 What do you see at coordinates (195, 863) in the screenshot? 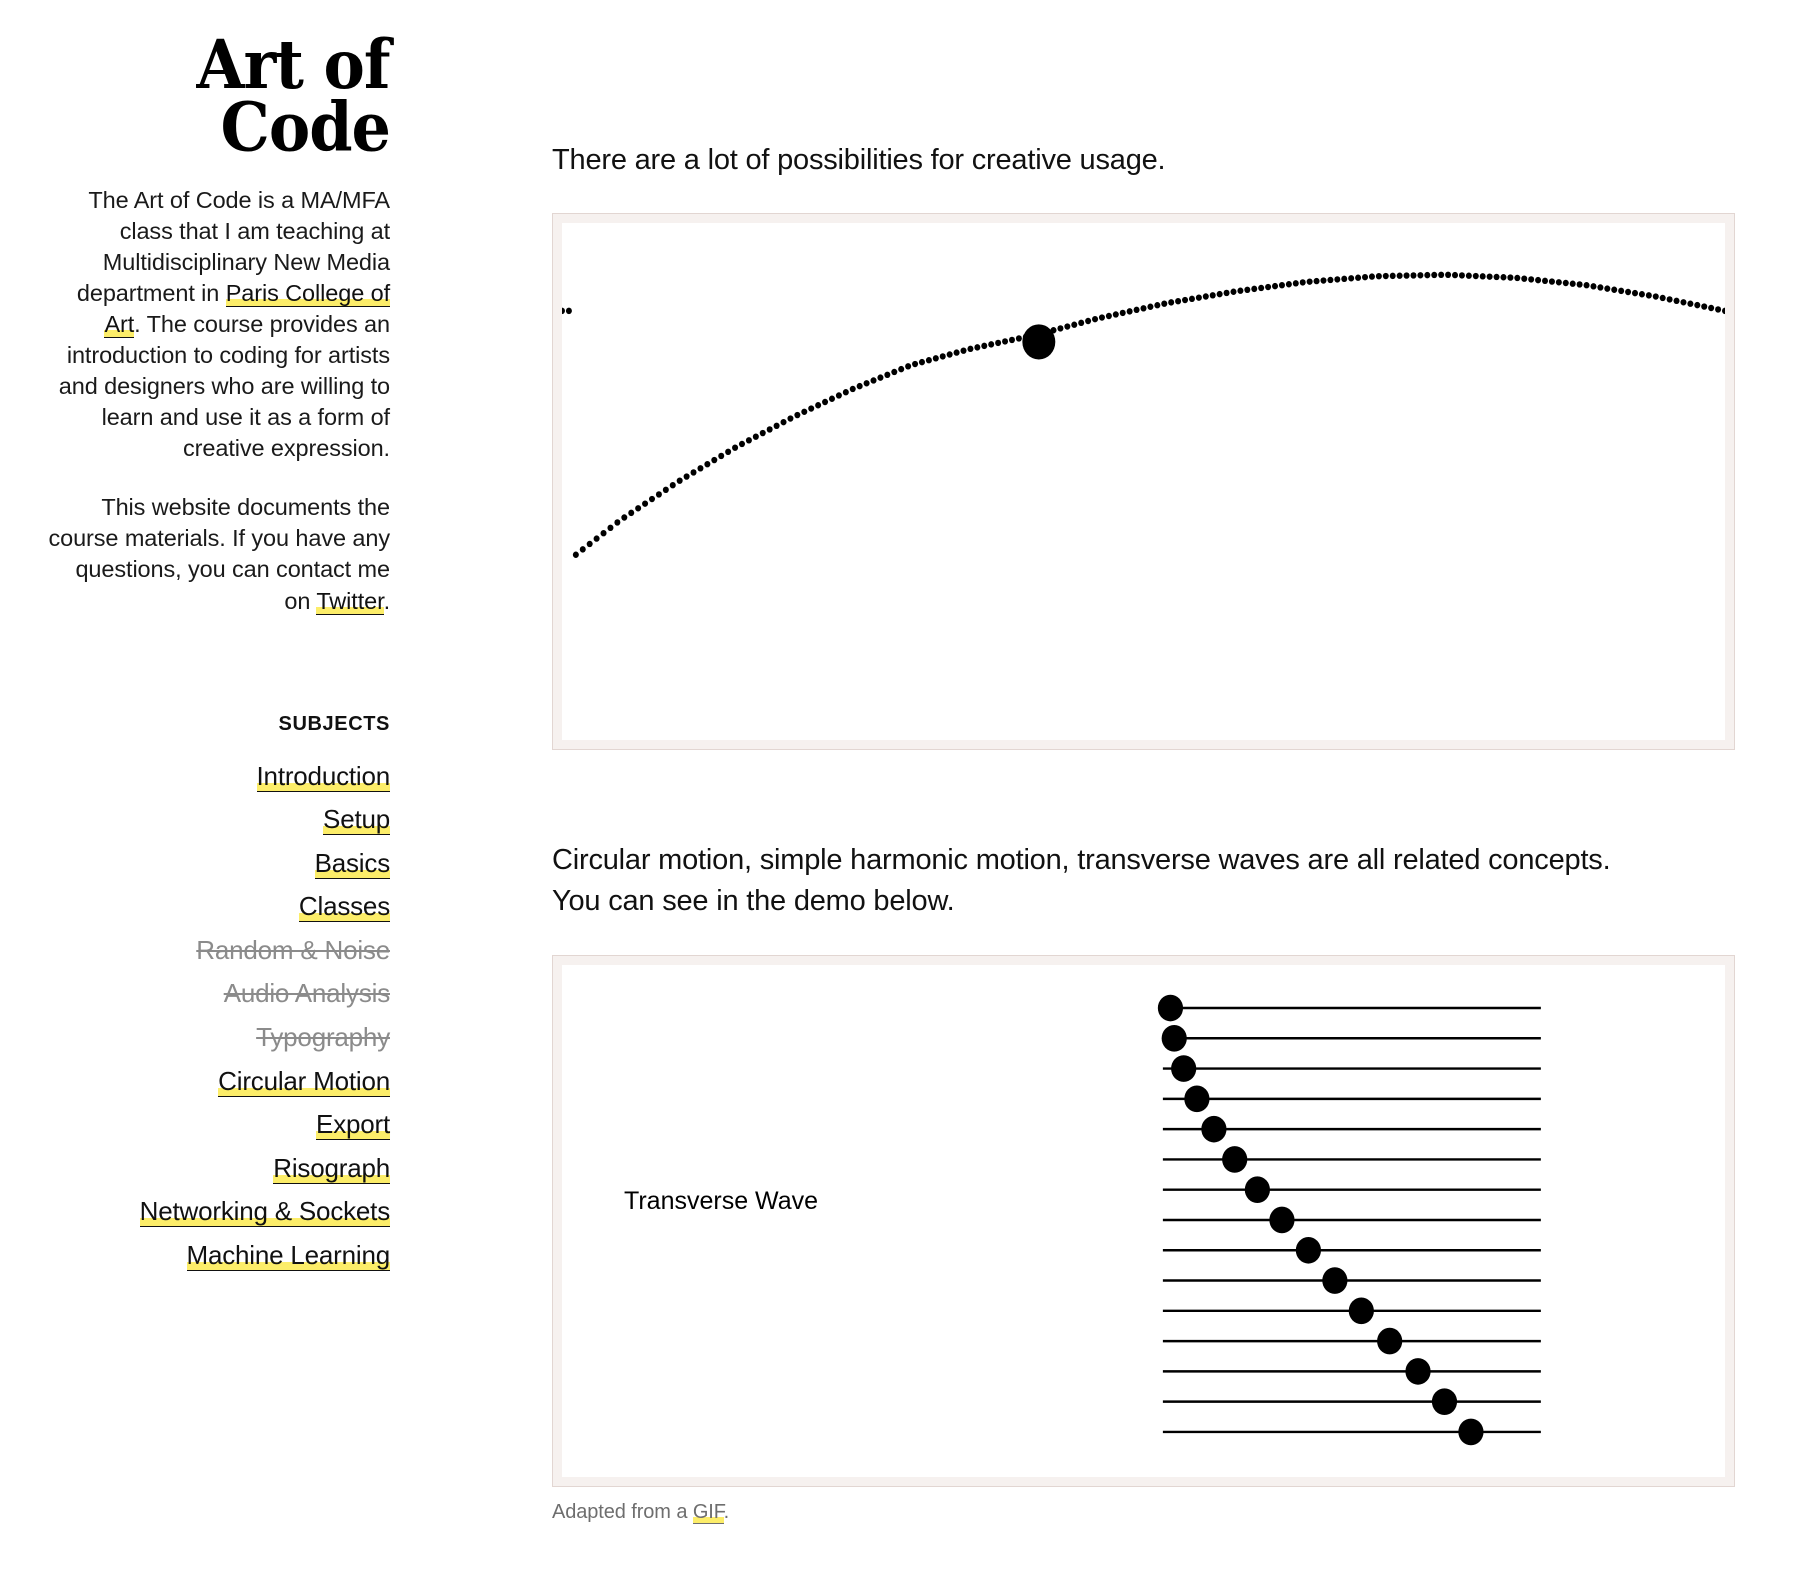
I see `list-item: Basics` at bounding box center [195, 863].